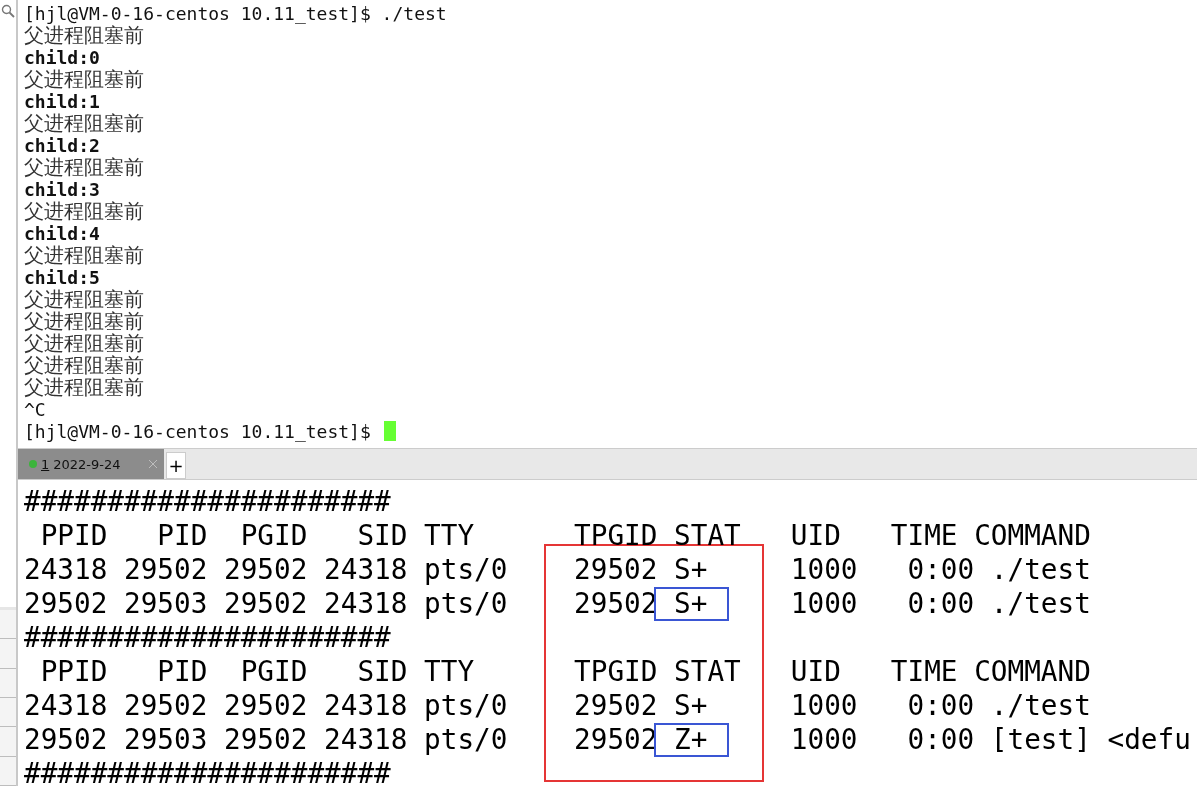  Describe the element at coordinates (62, 145) in the screenshot. I see `output-line: child:2` at that location.